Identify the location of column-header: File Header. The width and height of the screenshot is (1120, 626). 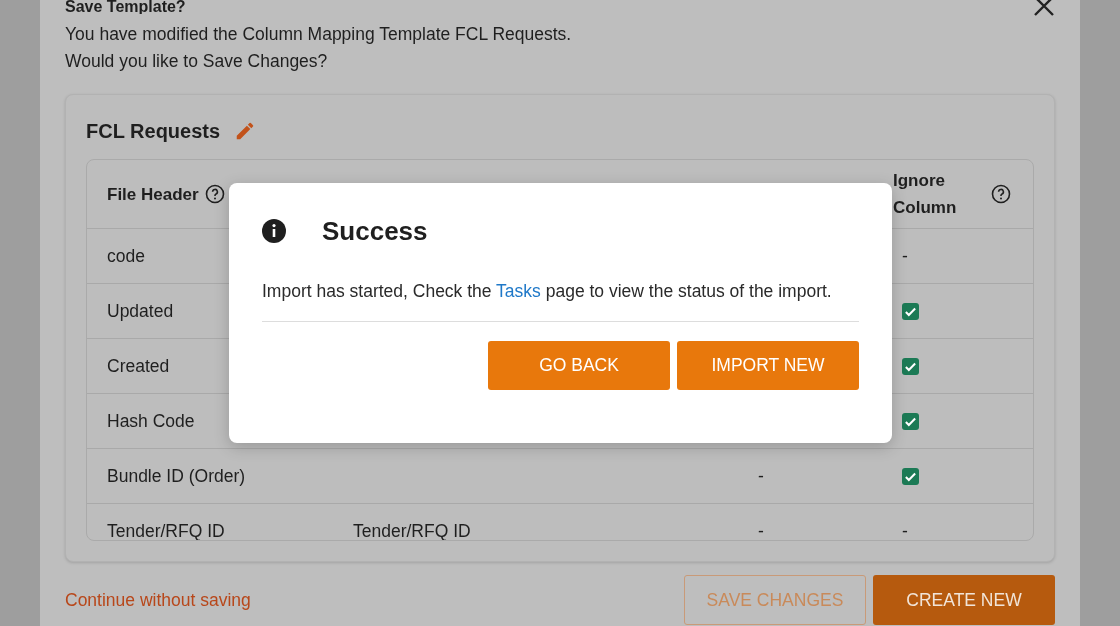
(153, 194).